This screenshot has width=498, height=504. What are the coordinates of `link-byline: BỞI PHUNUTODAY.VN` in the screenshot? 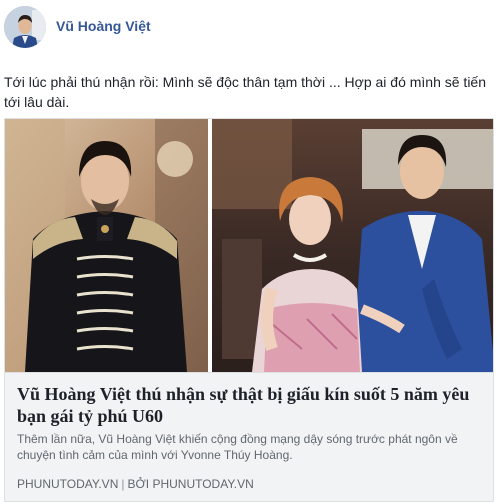 It's located at (190, 484).